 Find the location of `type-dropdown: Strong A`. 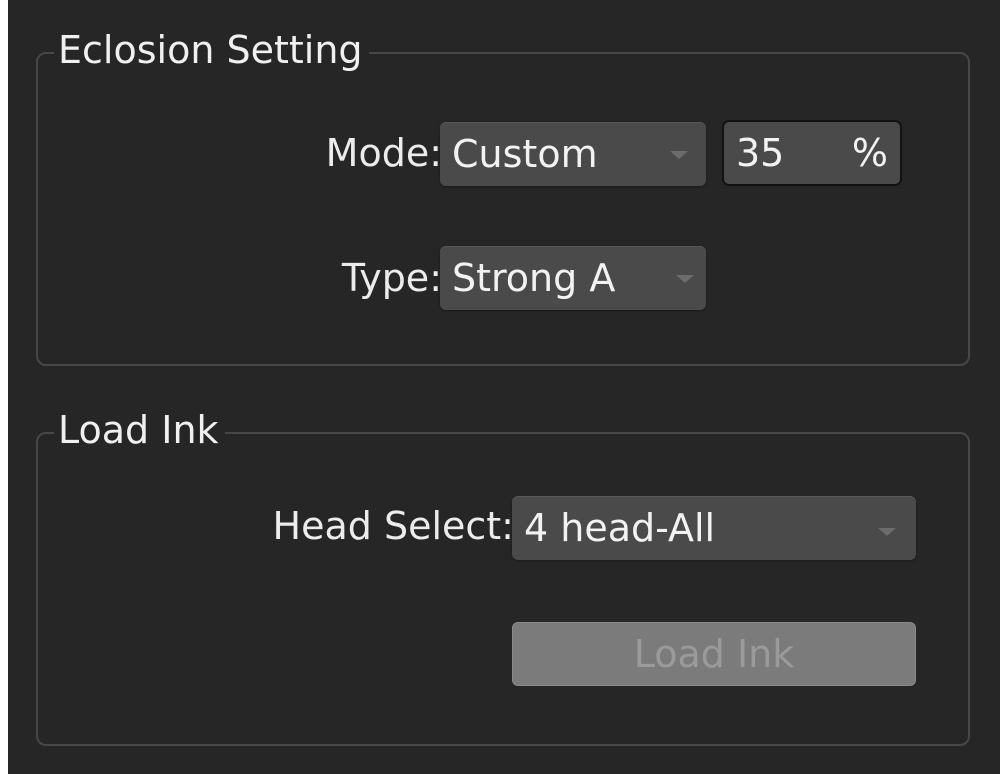

type-dropdown: Strong A is located at coordinates (573, 278).